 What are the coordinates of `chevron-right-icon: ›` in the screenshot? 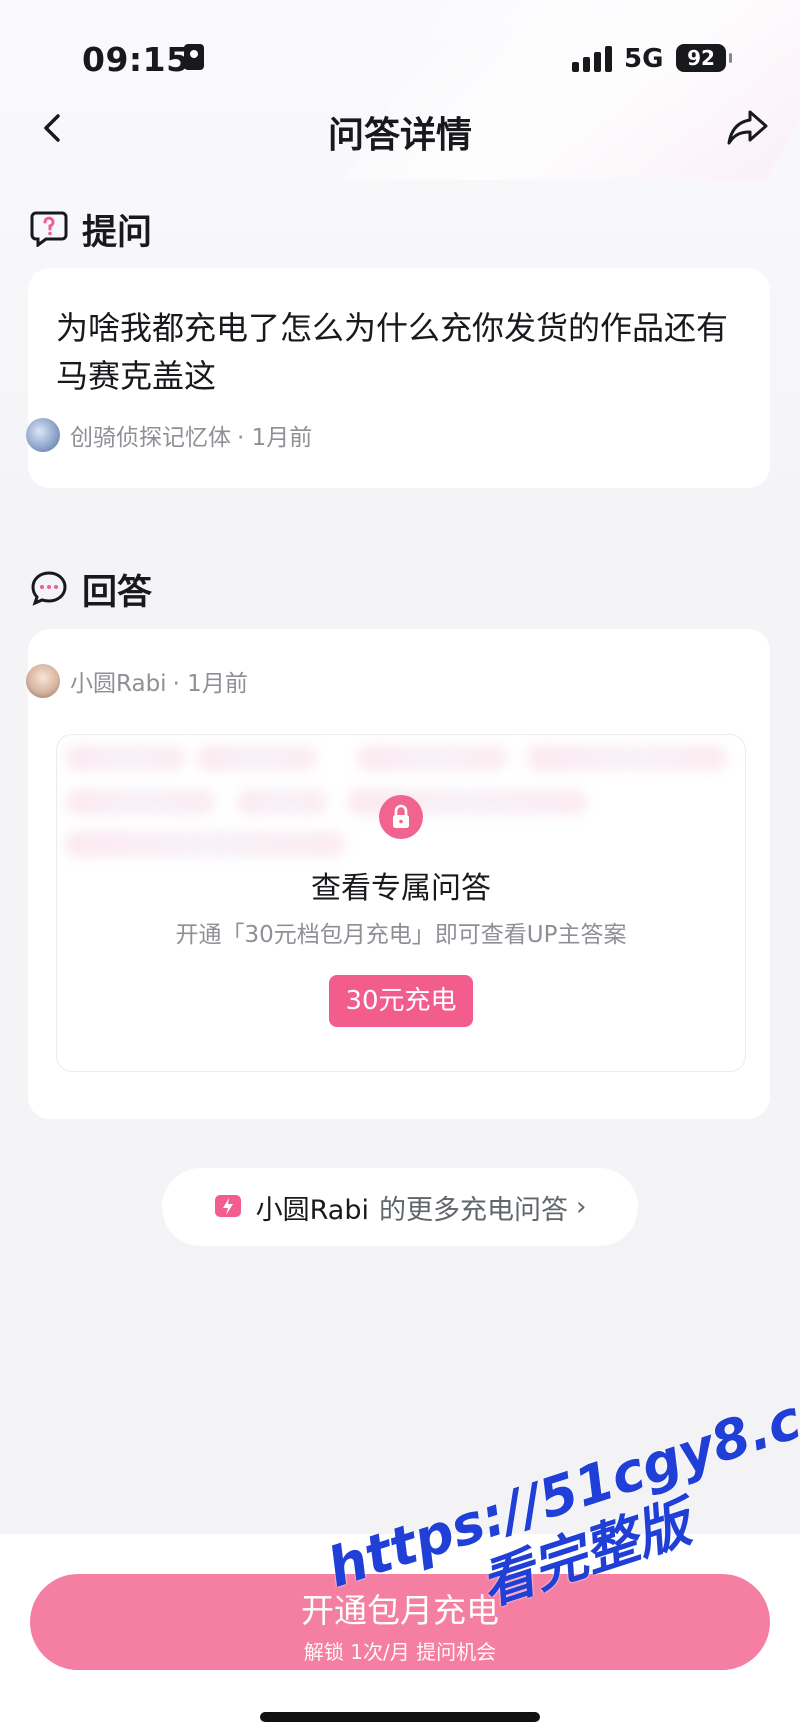 It's located at (581, 1207).